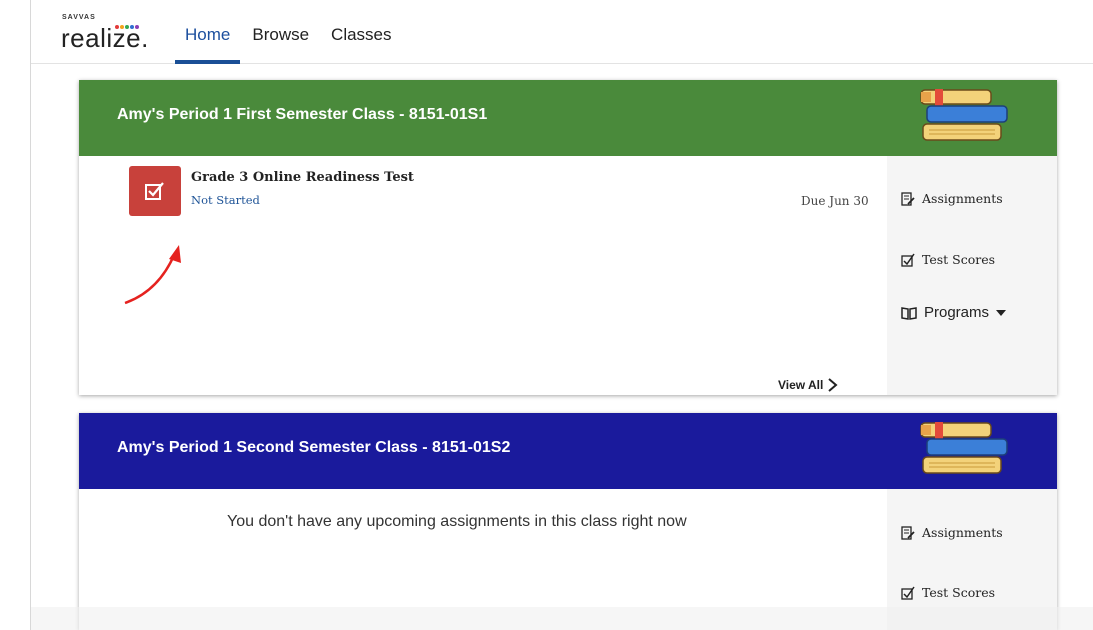 This screenshot has width=1093, height=630. Describe the element at coordinates (562, 618) in the screenshot. I see `bottom-fade-overlay` at that location.